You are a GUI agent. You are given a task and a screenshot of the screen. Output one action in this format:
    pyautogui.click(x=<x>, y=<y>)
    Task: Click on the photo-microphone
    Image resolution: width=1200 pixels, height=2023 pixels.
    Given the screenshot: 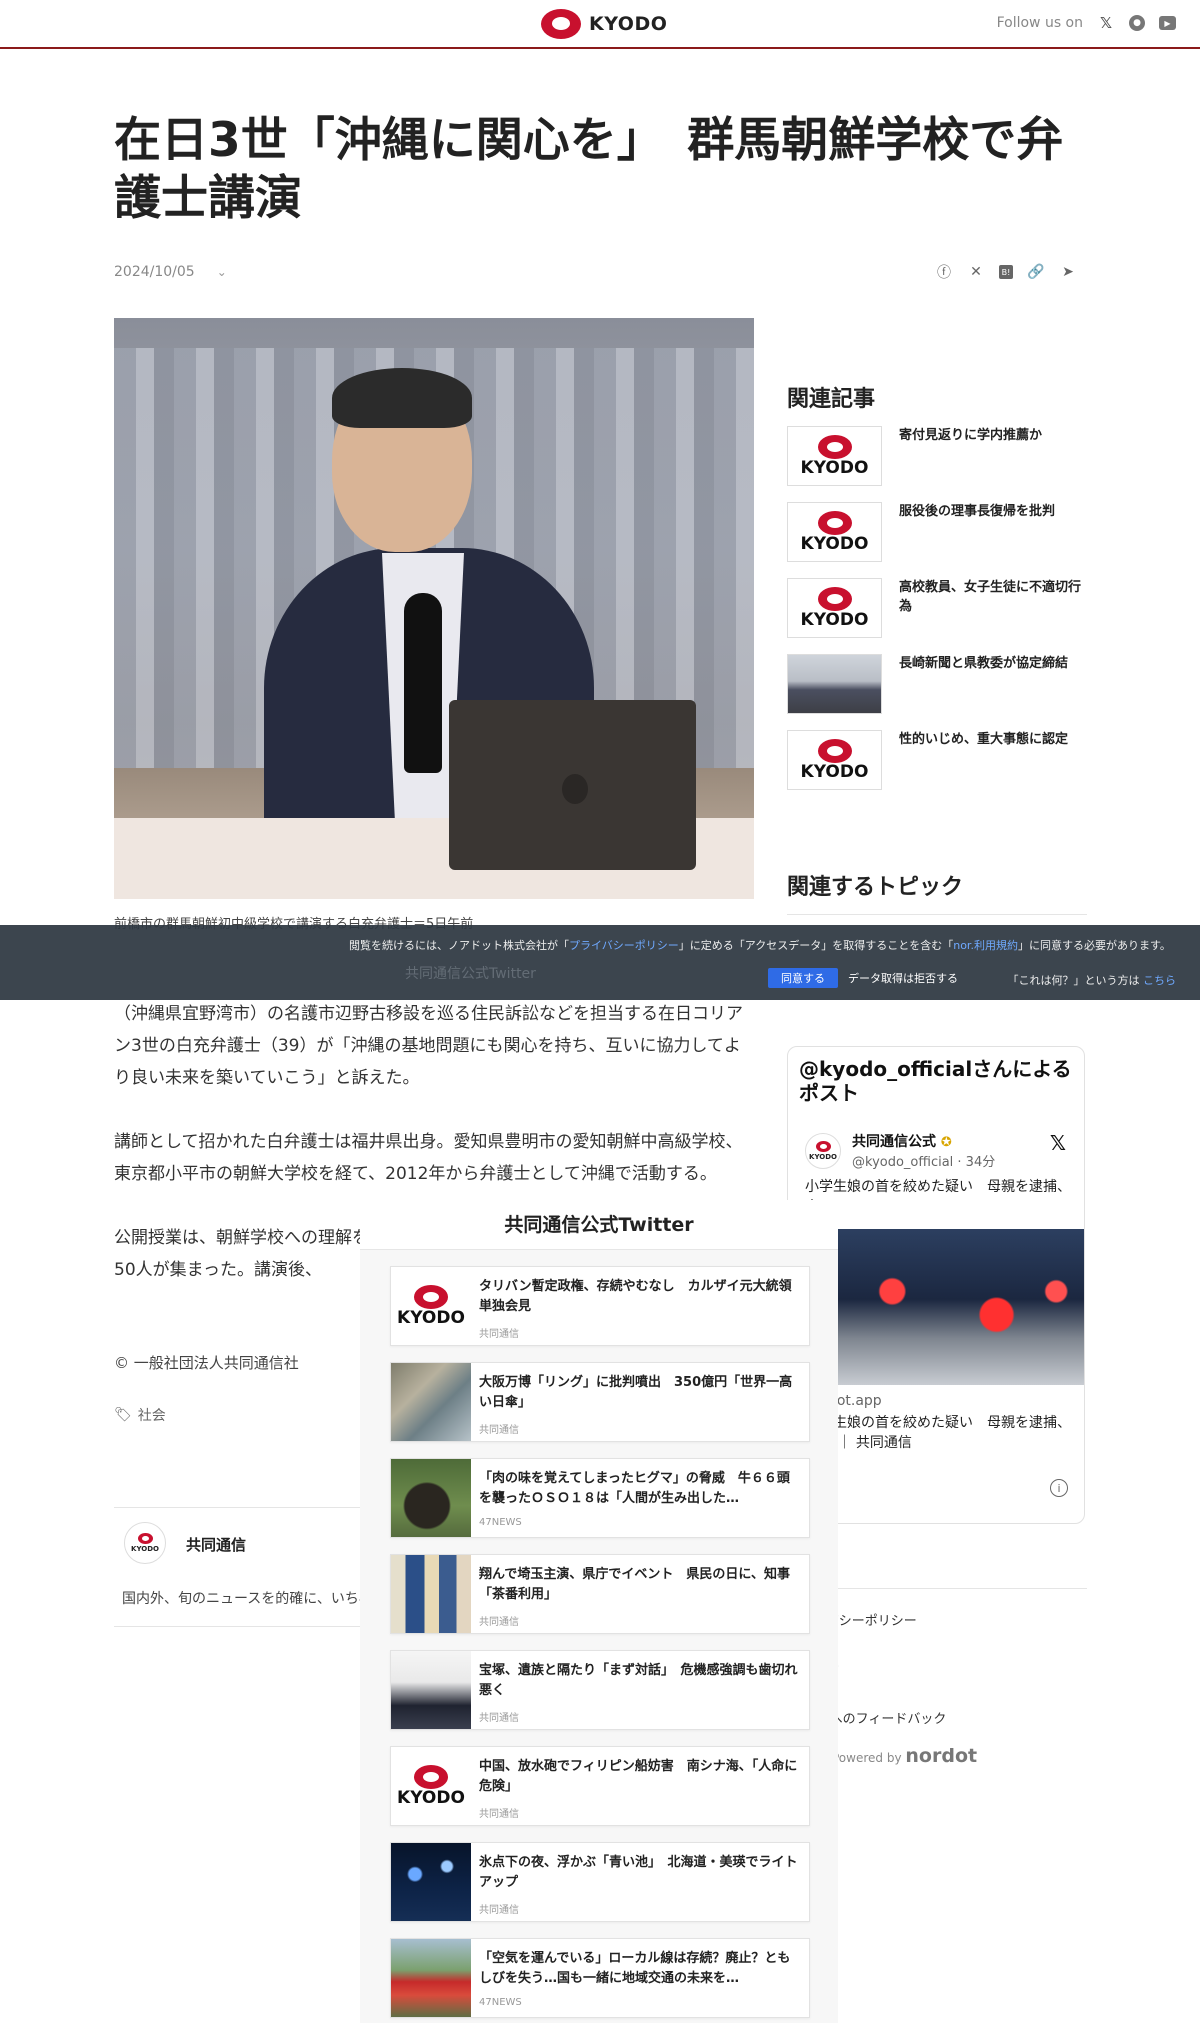 What is the action you would take?
    pyautogui.click(x=423, y=683)
    